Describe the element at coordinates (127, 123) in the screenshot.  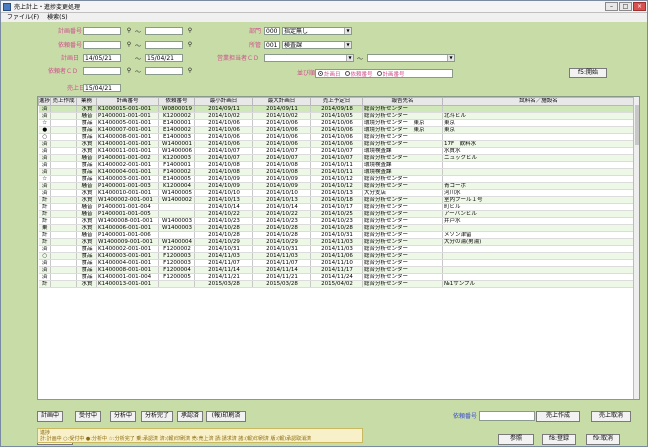
I see `table-cell: K1400005-001-001` at that location.